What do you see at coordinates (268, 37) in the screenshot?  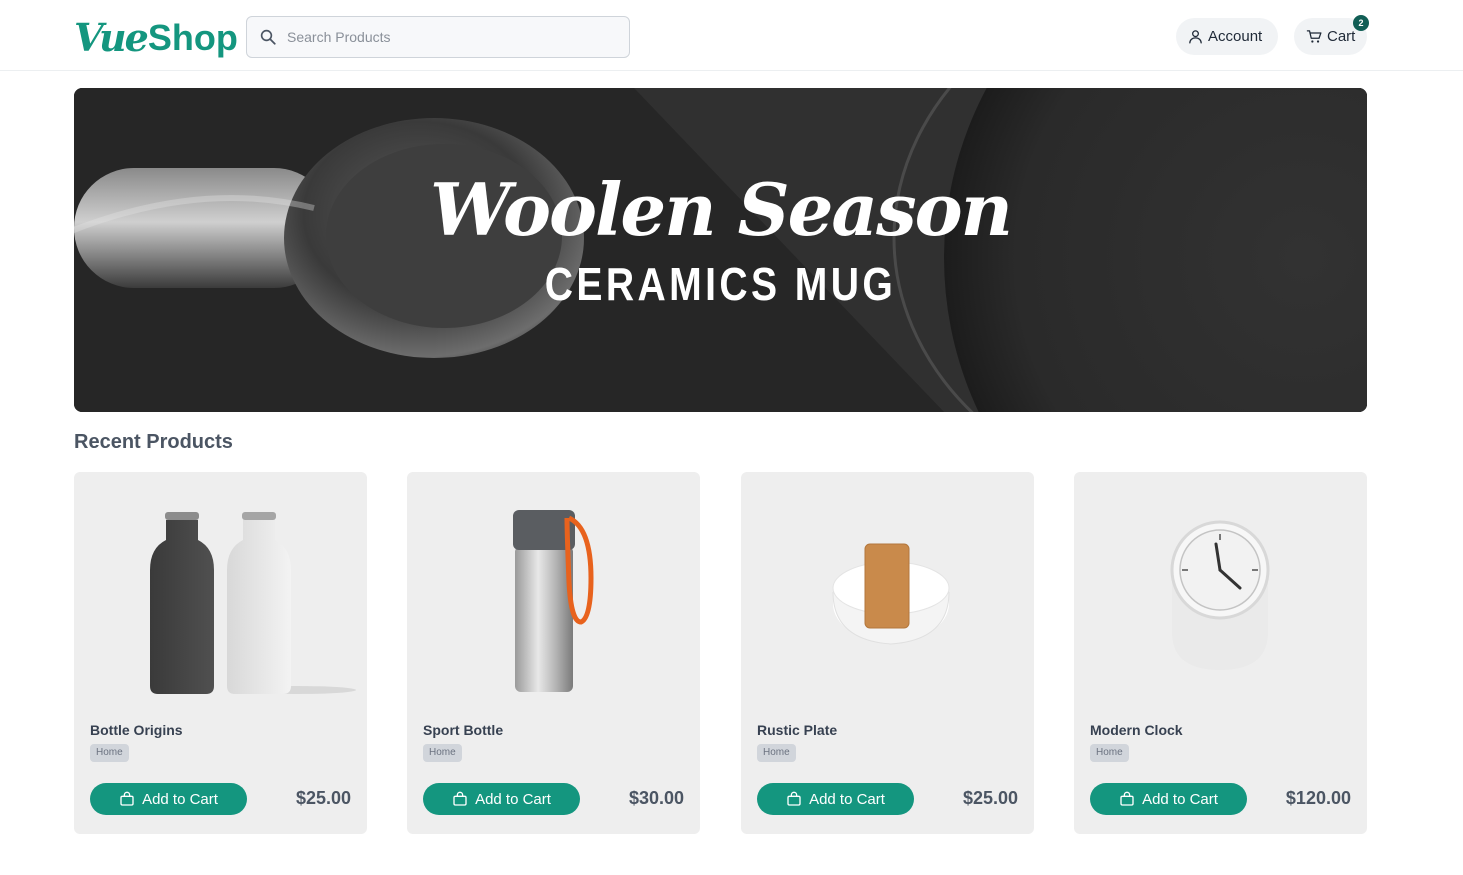 I see `search-icon` at bounding box center [268, 37].